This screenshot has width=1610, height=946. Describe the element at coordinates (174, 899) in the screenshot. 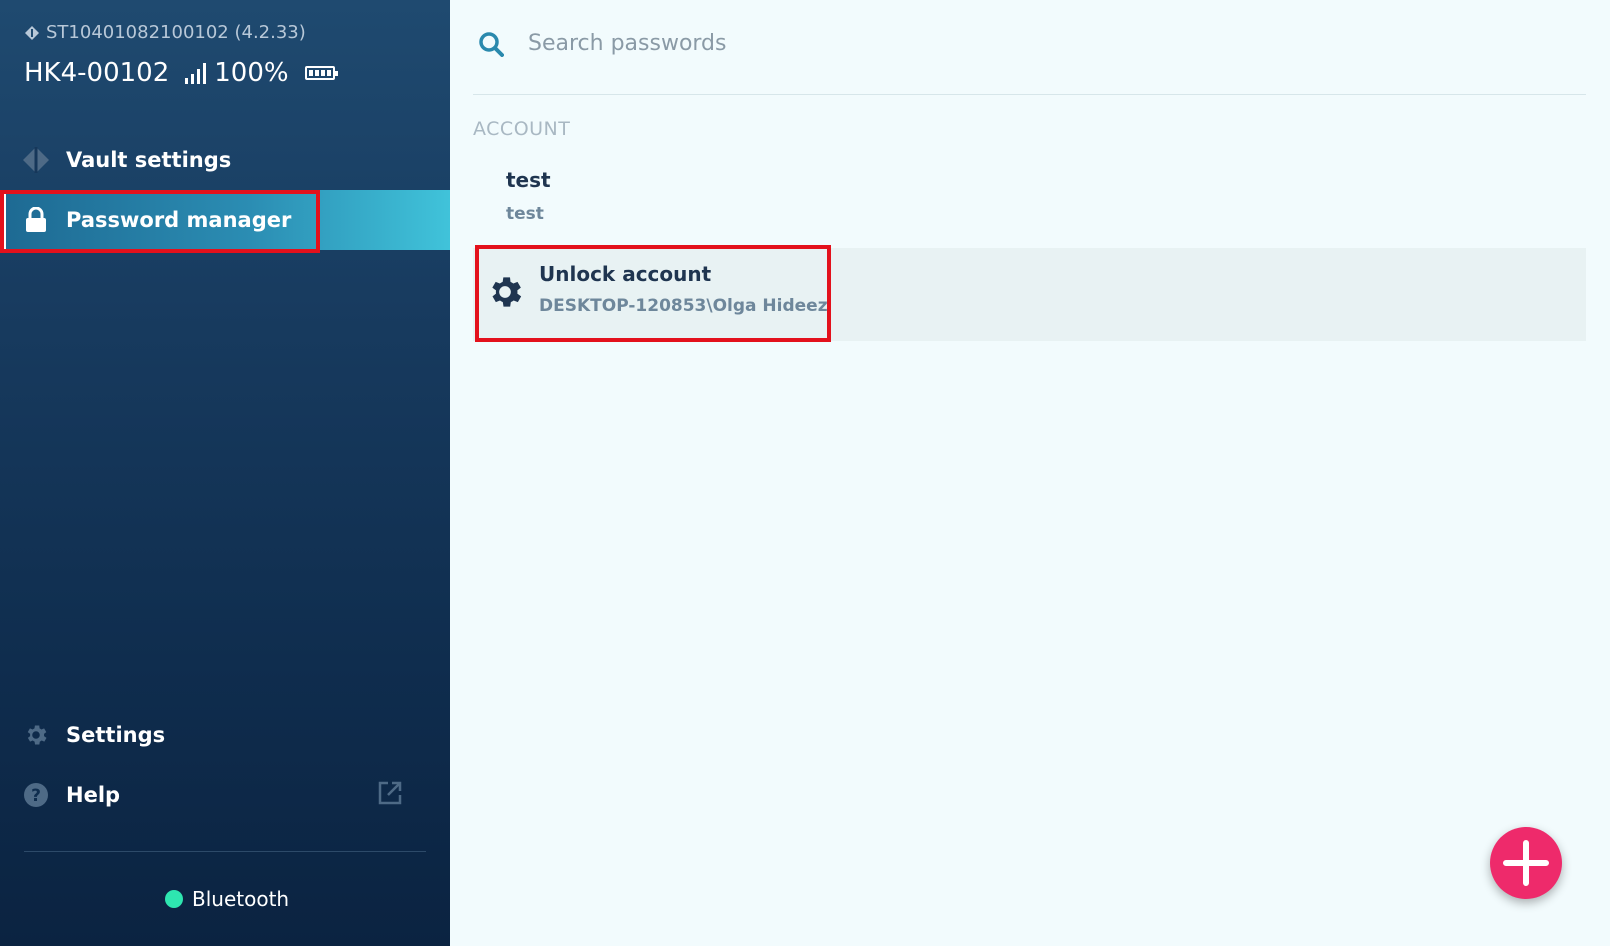

I see `connection-dot` at that location.